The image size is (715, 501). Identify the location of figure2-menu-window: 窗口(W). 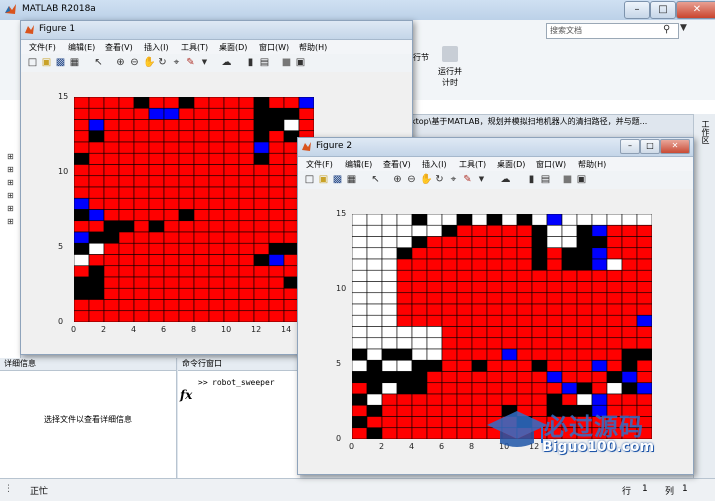
(551, 164).